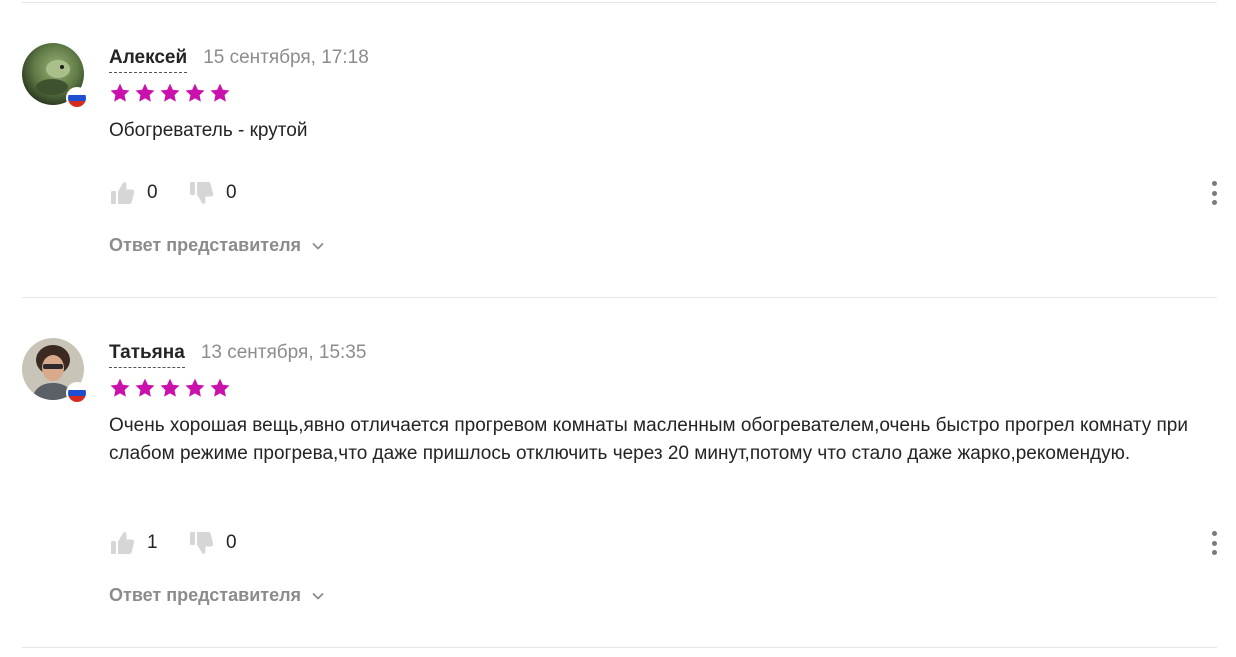  I want to click on like-button: 0, so click(143, 193).